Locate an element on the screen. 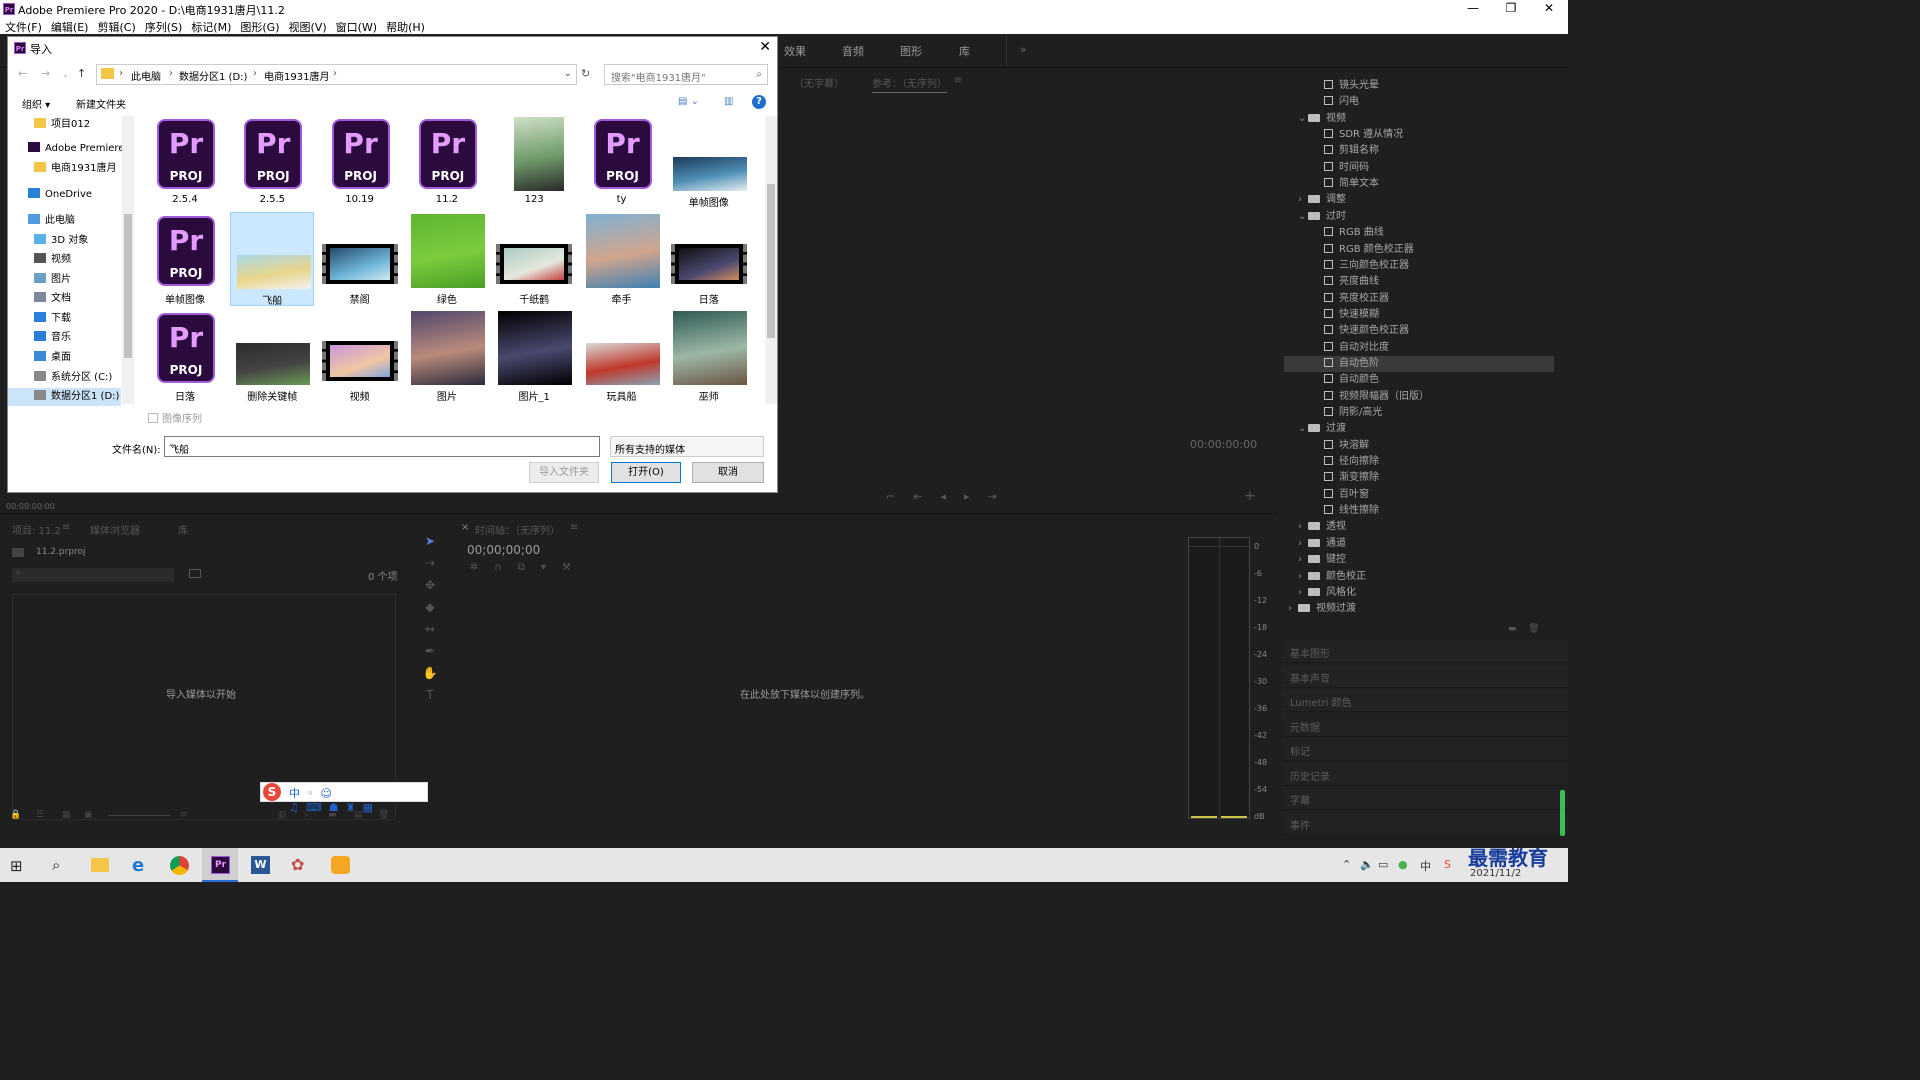 This screenshot has width=1920, height=1080. effect-tree-row: 径向擦除 is located at coordinates (1419, 462).